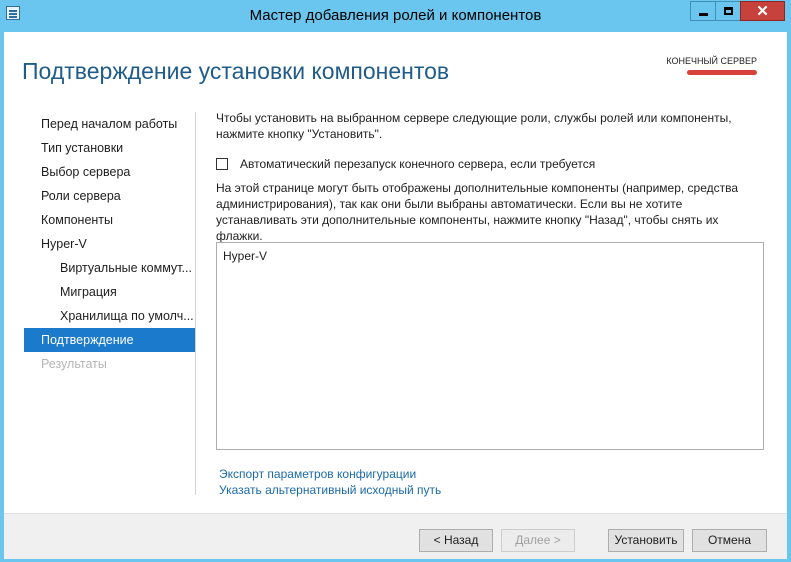 The image size is (791, 562). I want to click on minimize-button, so click(703, 11).